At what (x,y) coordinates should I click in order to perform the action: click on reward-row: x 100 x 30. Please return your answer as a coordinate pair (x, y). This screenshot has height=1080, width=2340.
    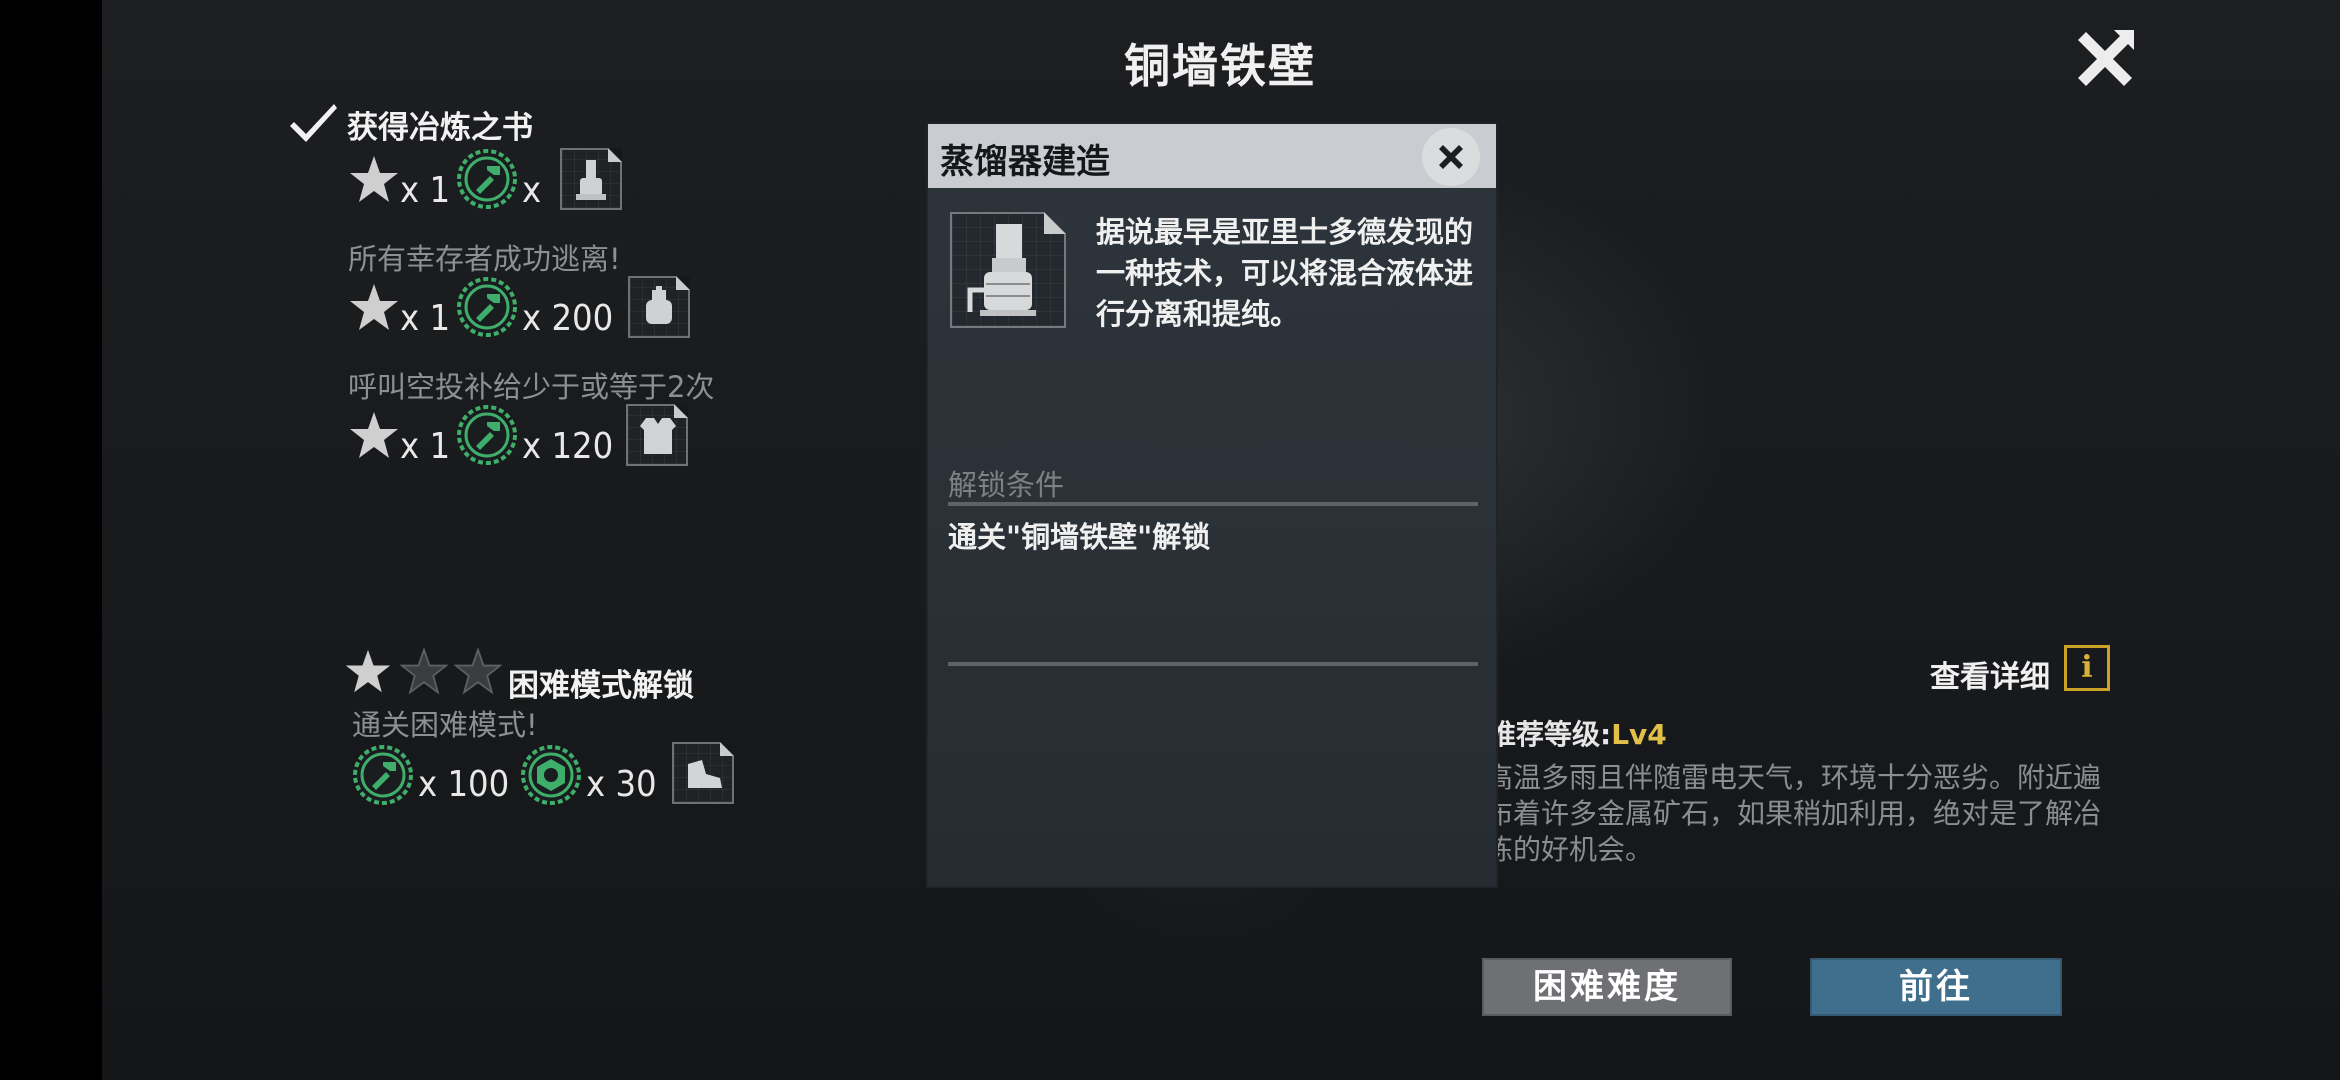
    Looking at the image, I should click on (552, 777).